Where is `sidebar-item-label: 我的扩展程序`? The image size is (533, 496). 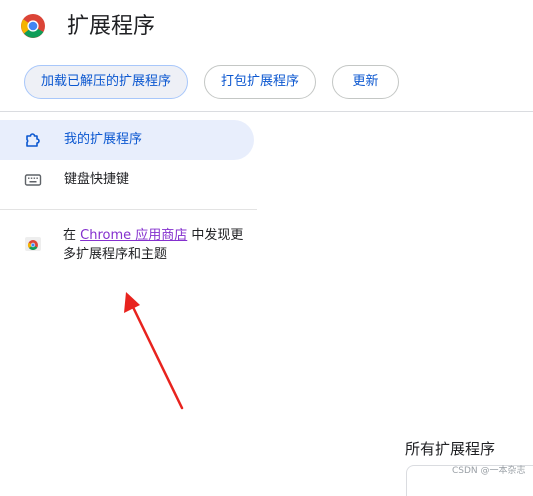 sidebar-item-label: 我的扩展程序 is located at coordinates (103, 139).